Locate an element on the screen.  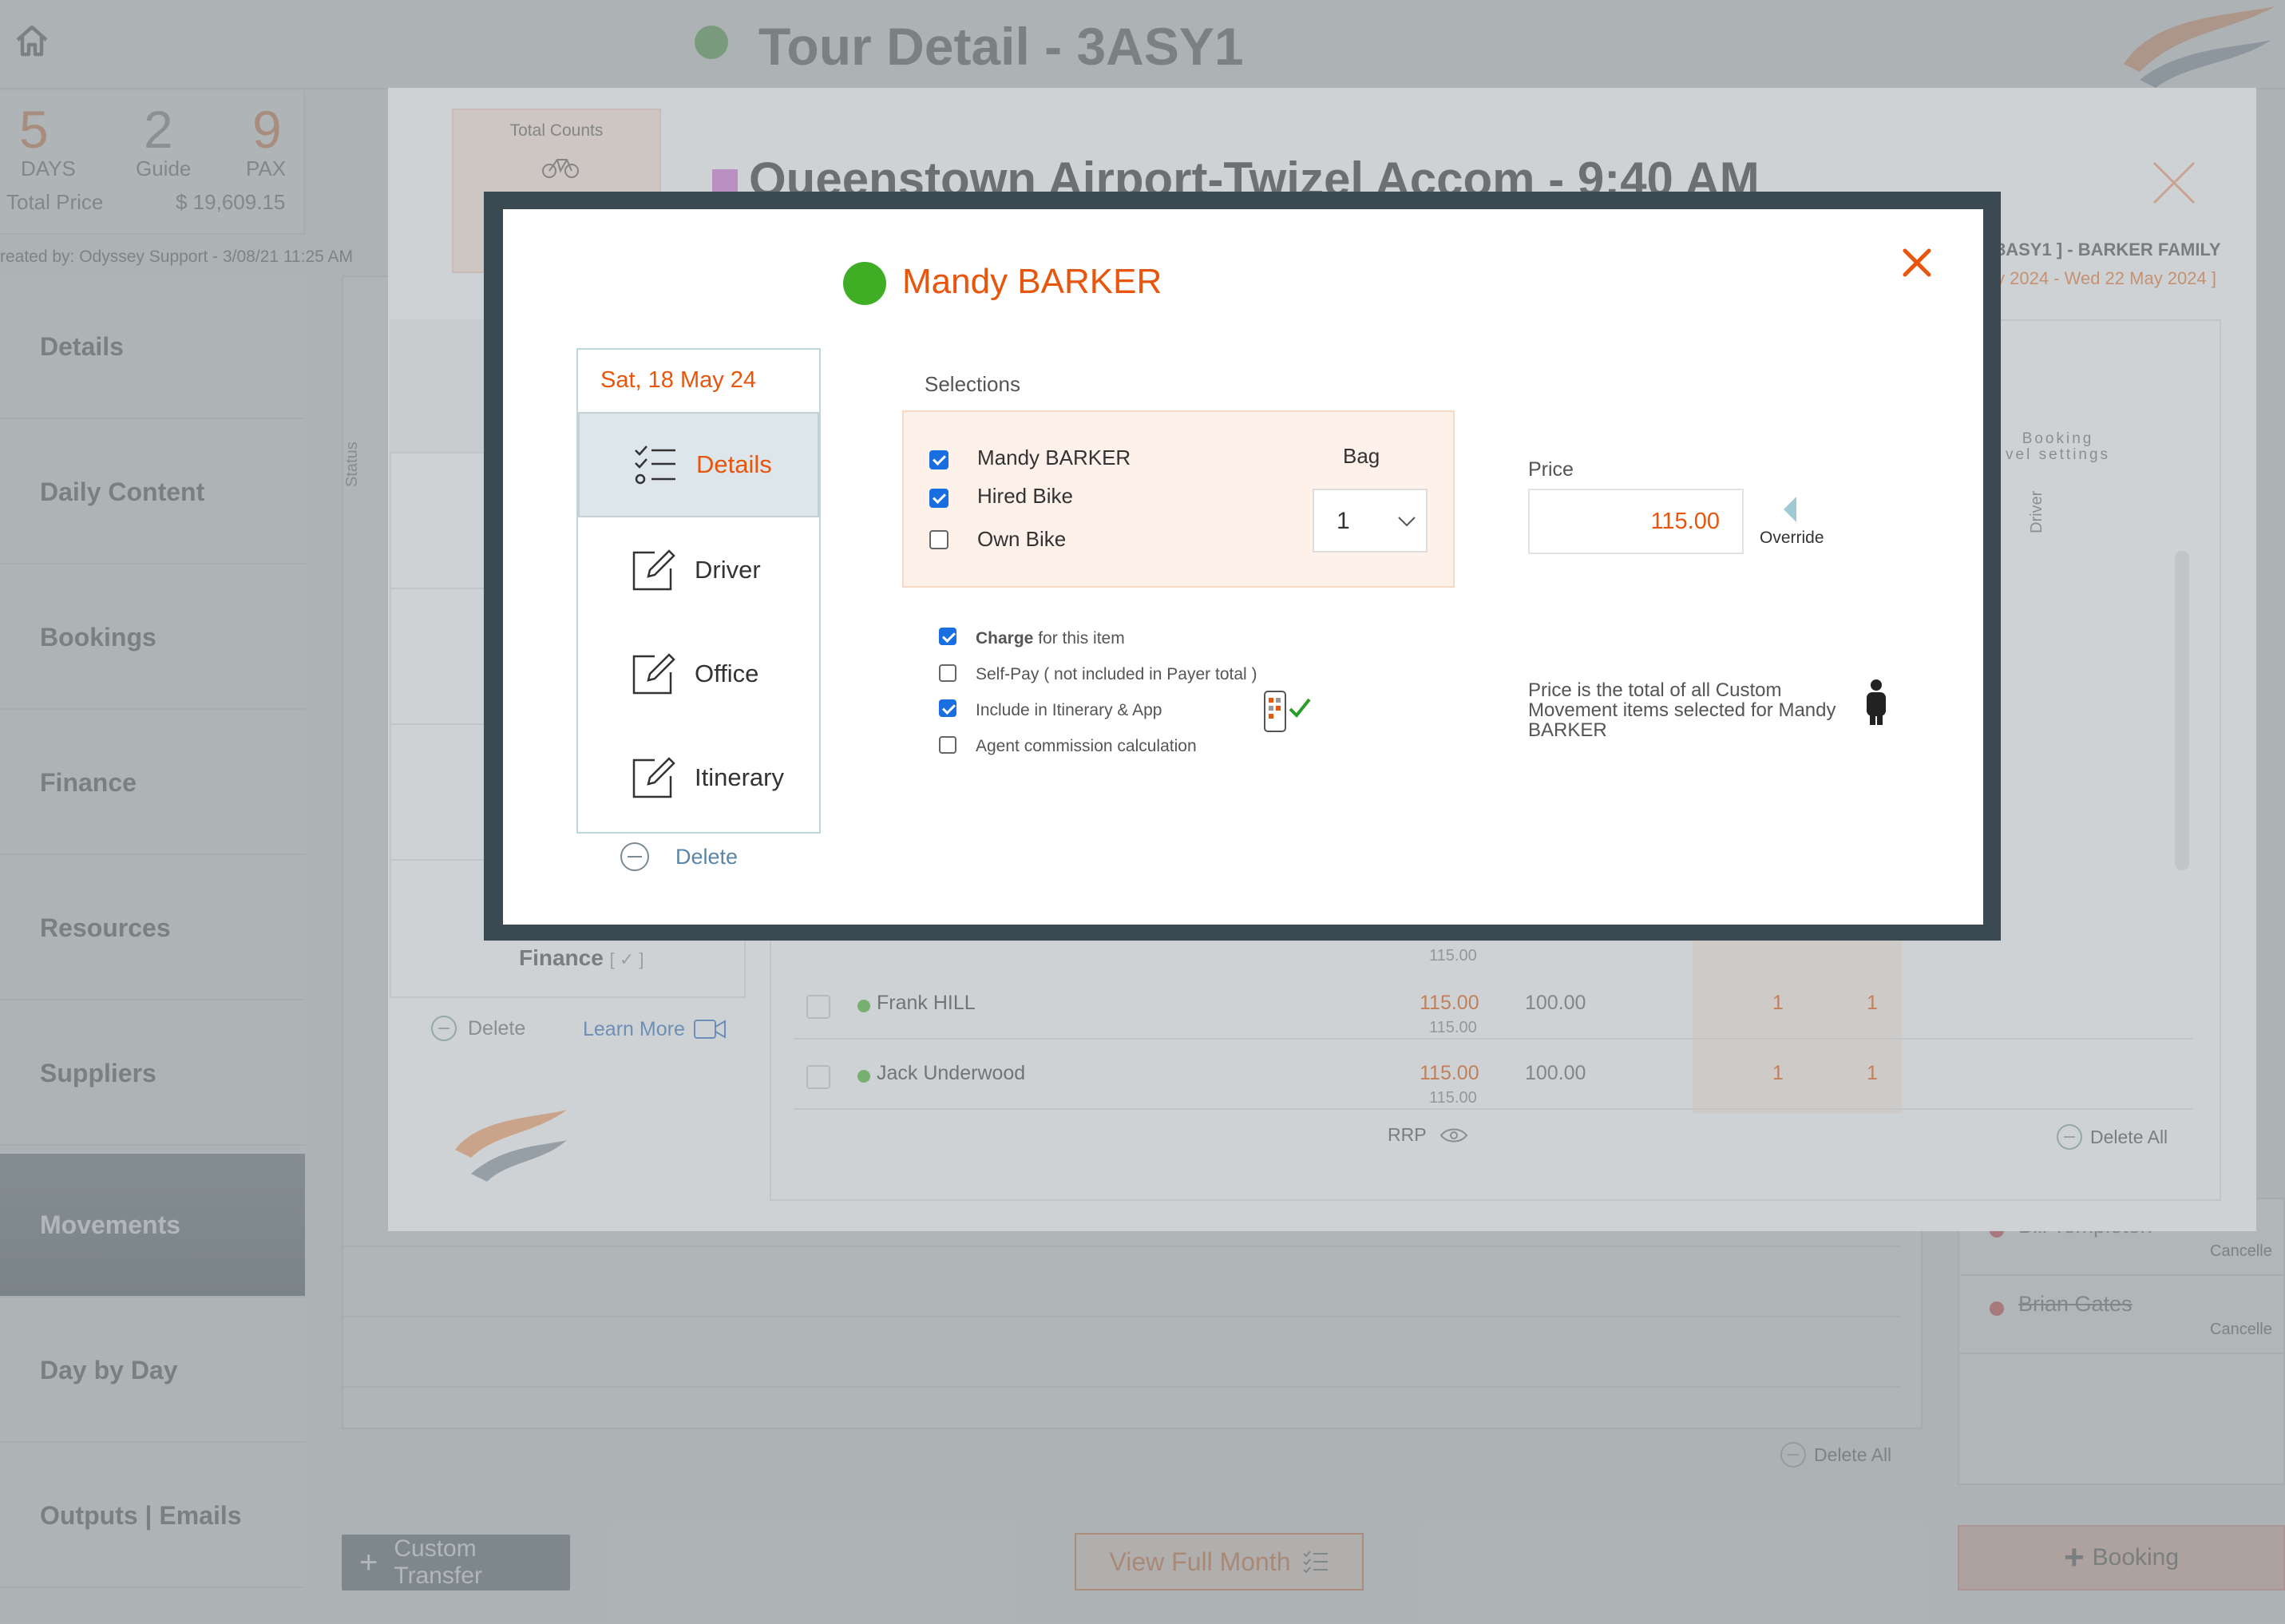
agent-commission-checkbox is located at coordinates (947, 745).